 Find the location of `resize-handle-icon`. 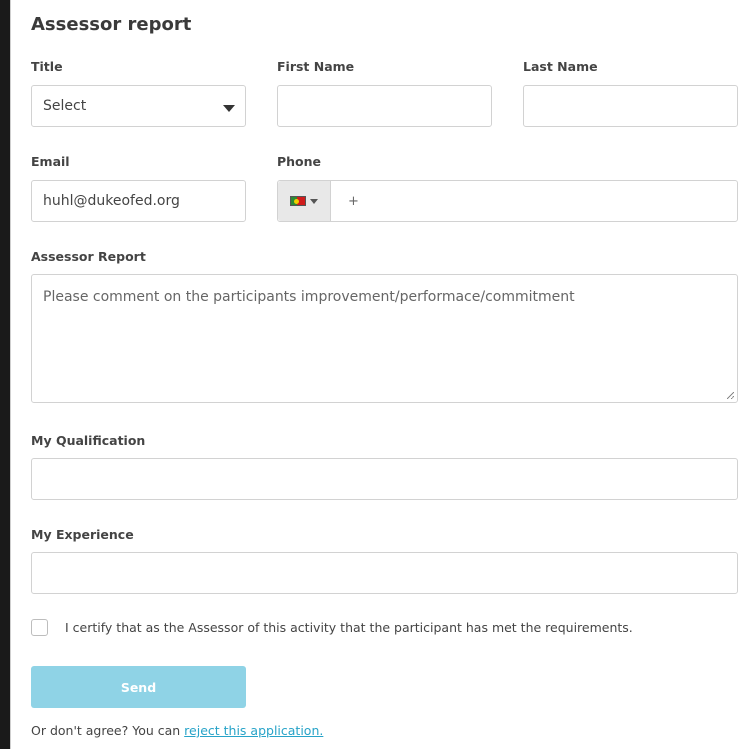

resize-handle-icon is located at coordinates (730, 395).